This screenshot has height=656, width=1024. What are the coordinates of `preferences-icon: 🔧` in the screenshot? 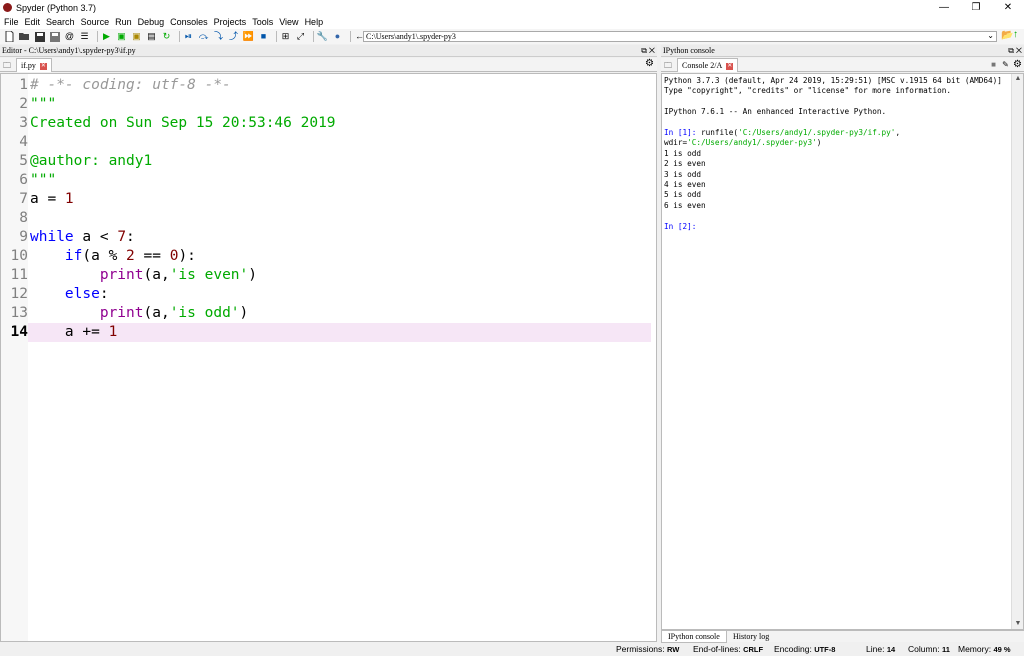 It's located at (322, 36).